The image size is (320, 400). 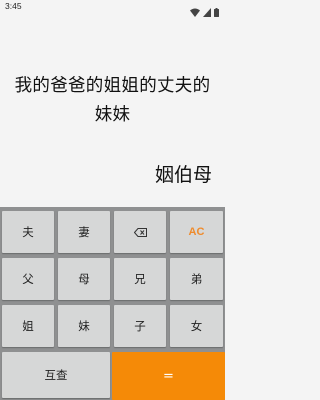 I want to click on result-display: 姻伯母, so click(x=183, y=175).